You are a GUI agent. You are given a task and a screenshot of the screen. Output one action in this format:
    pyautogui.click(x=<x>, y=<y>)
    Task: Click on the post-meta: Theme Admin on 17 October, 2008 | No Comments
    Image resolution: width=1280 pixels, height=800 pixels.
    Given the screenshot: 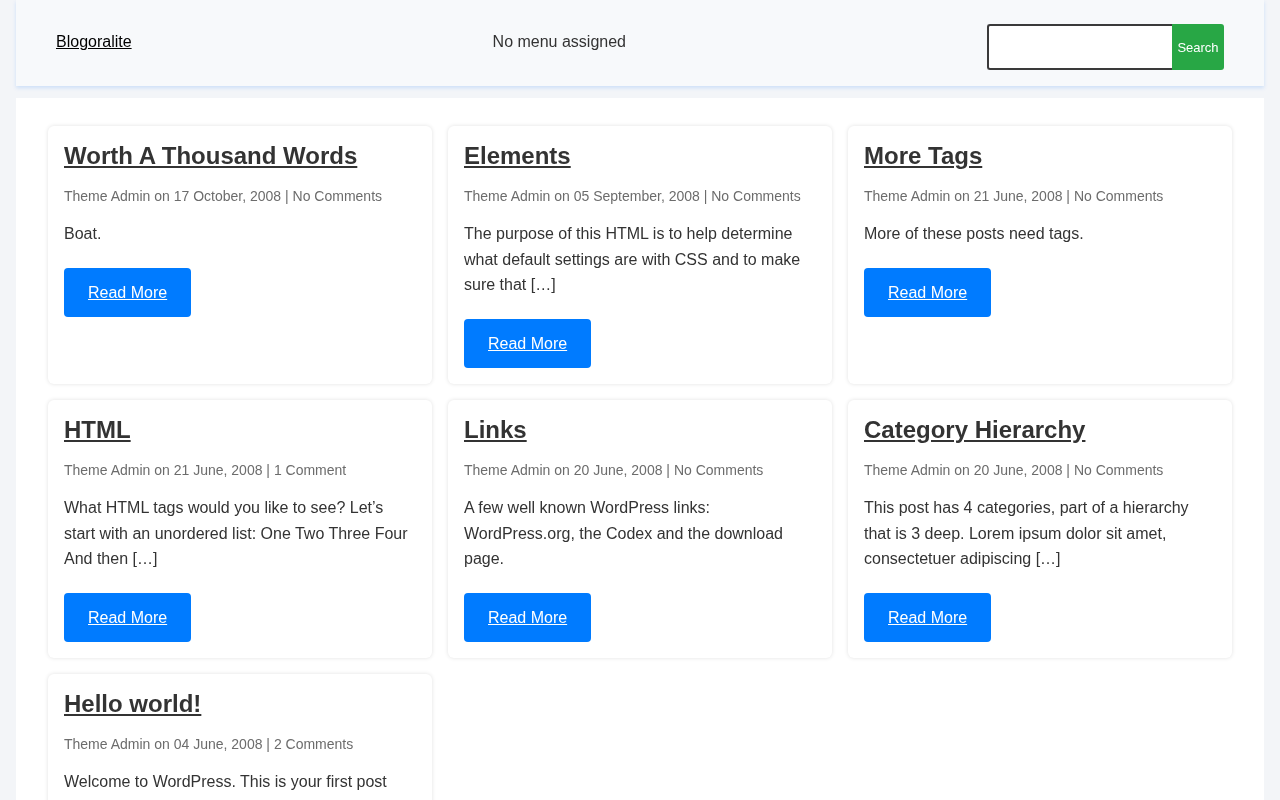 What is the action you would take?
    pyautogui.click(x=223, y=196)
    